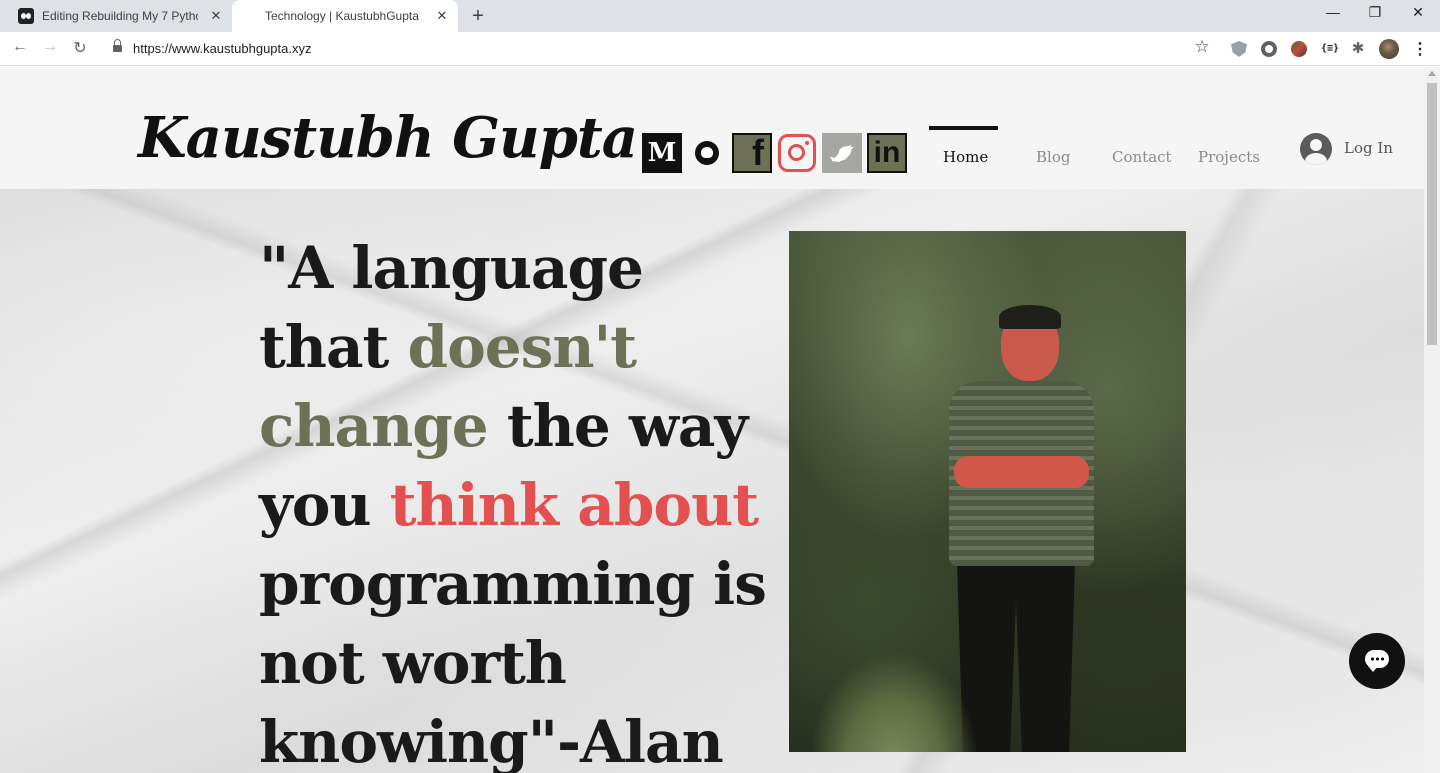 This screenshot has height=773, width=1440. I want to click on new-tab-button: +, so click(478, 16).